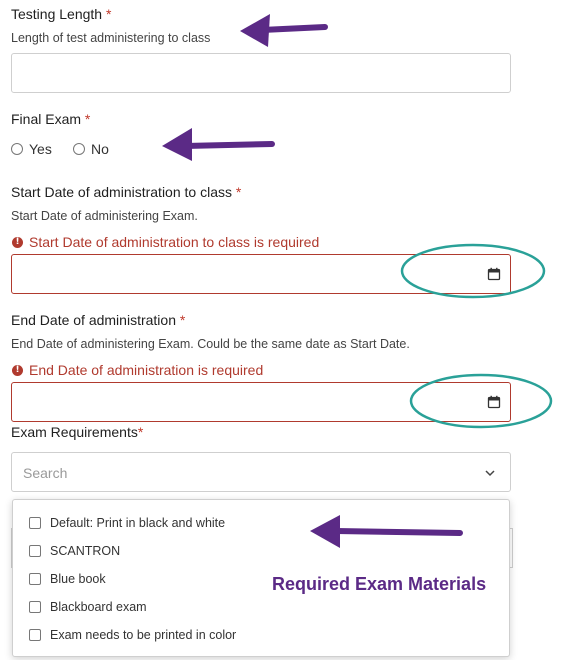 This screenshot has width=564, height=660. I want to click on option-label: Exam needs to be printed in color, so click(143, 635).